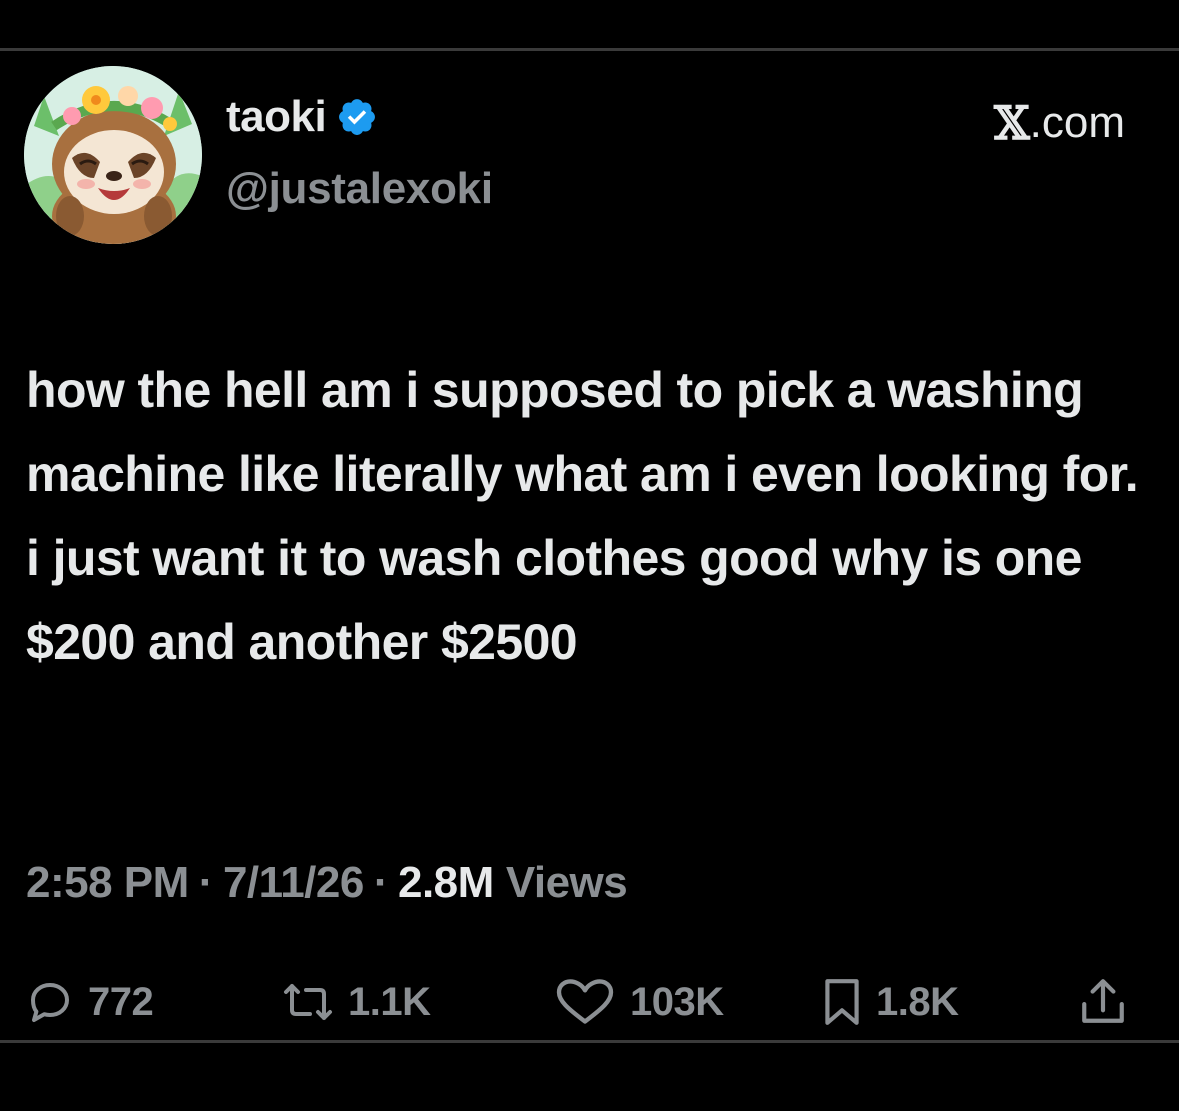 Image resolution: width=1179 pixels, height=1111 pixels. I want to click on author-name-row: taoki, so click(302, 117).